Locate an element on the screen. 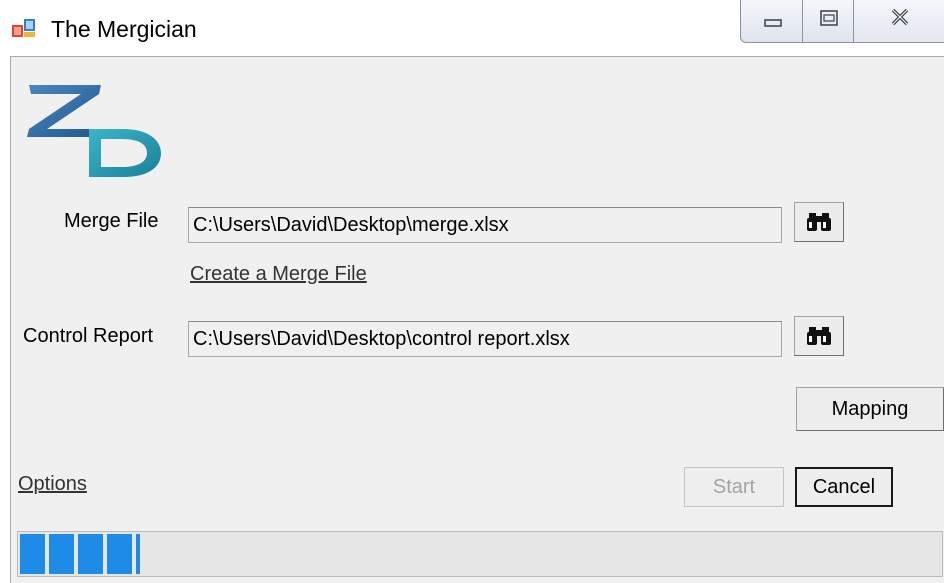 The image size is (944, 583). options-link: Options is located at coordinates (52, 484).